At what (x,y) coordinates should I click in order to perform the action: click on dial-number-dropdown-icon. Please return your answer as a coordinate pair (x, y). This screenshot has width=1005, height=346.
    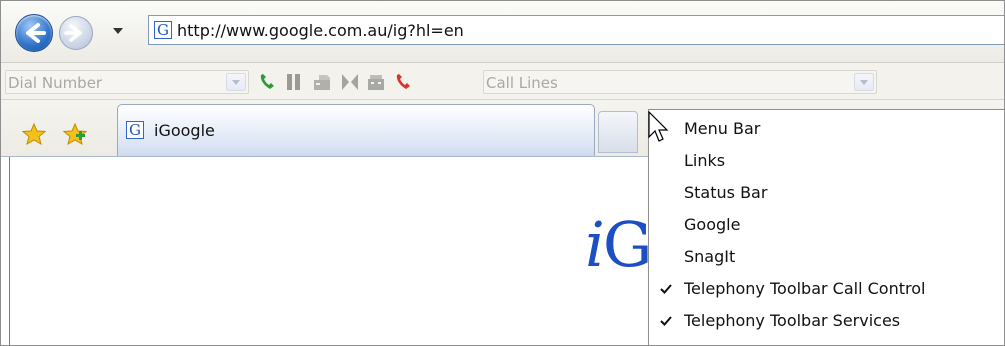
    Looking at the image, I should click on (236, 82).